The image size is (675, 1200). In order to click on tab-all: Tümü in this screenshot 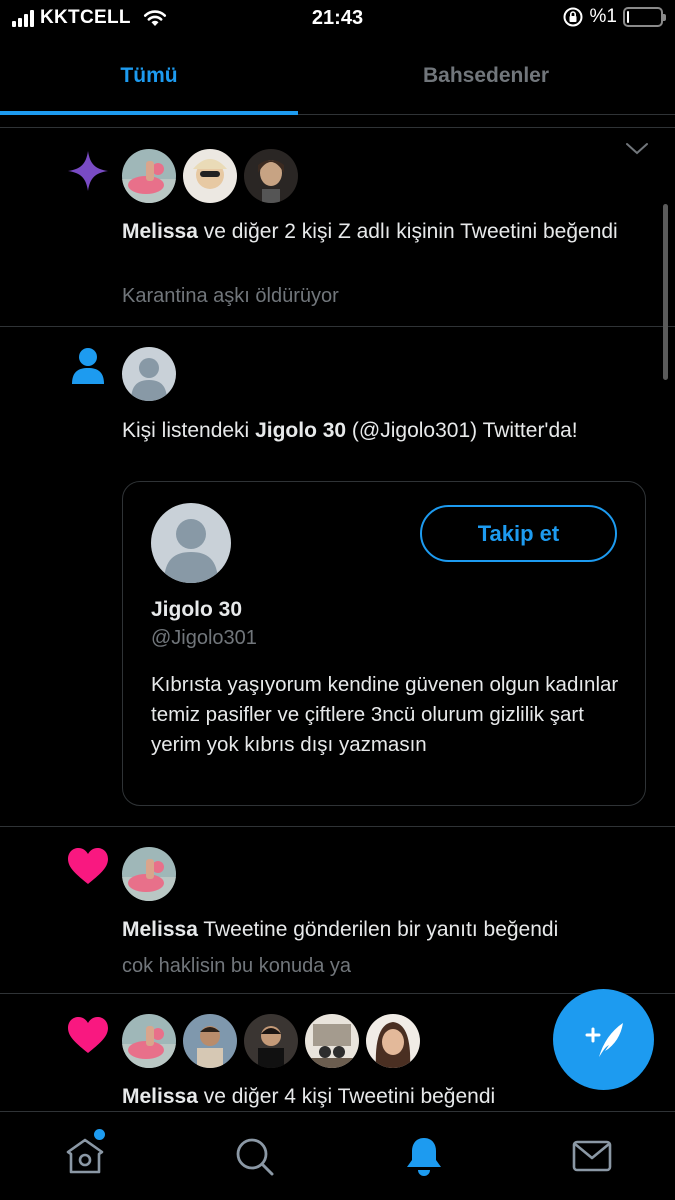, I will do `click(149, 77)`.